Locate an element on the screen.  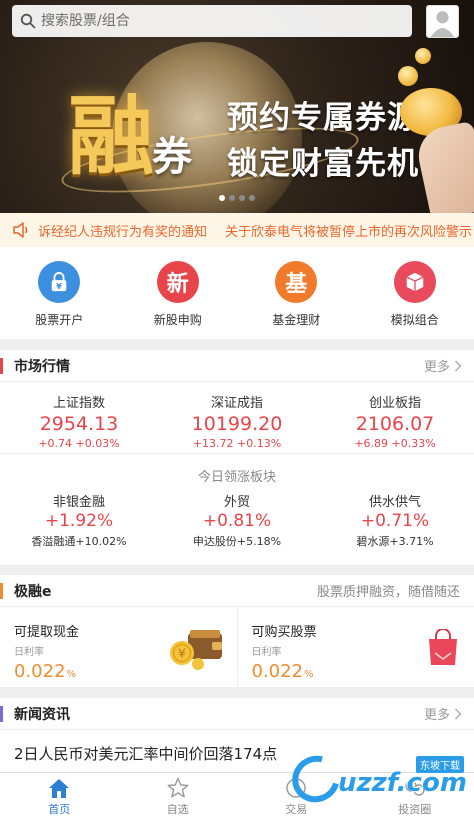
search-icon is located at coordinates (28, 21).